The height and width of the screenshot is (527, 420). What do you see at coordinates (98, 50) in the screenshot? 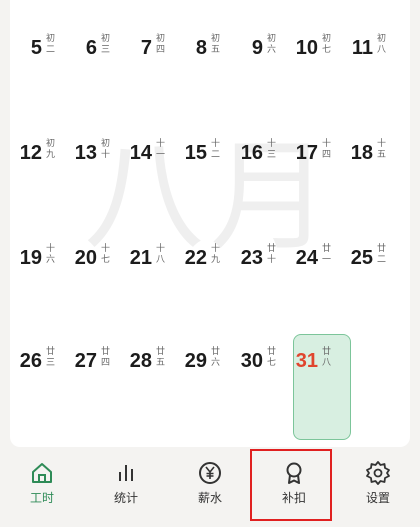
I see `calendar-day: 6 初三` at bounding box center [98, 50].